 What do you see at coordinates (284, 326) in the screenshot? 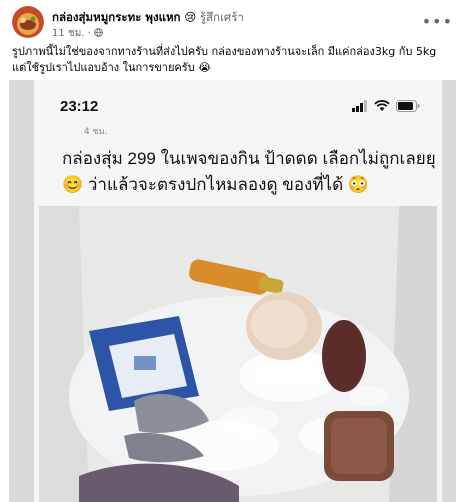
I see `pork-slices` at bounding box center [284, 326].